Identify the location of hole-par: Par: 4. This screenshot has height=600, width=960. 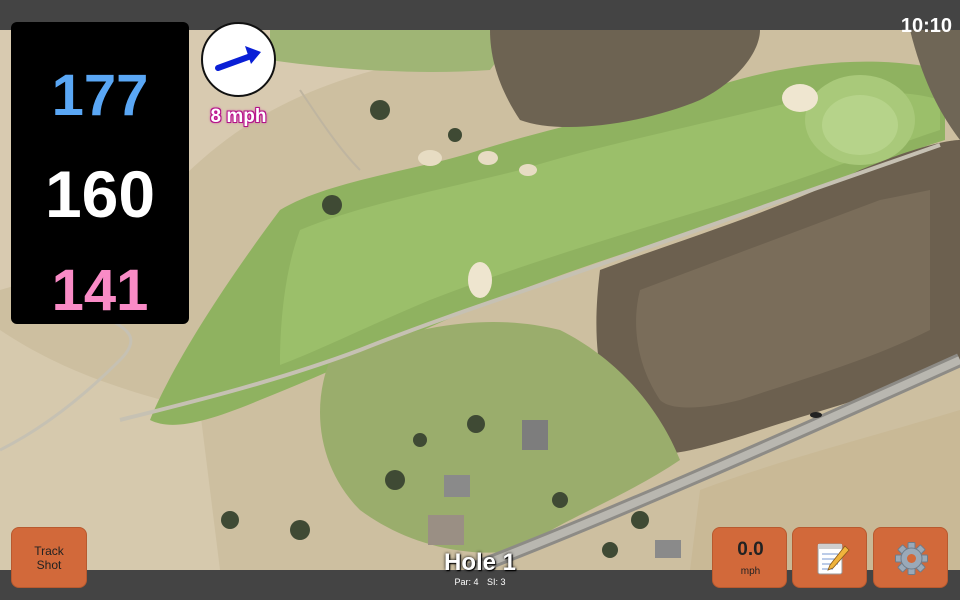
(466, 582).